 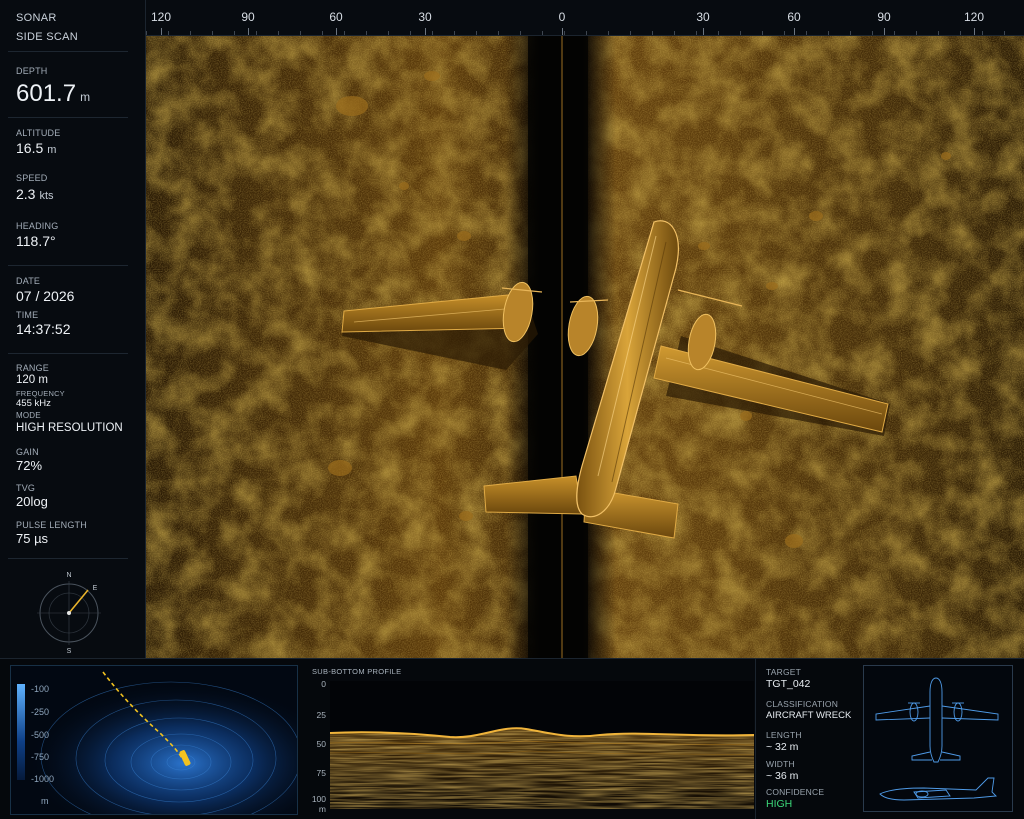 What do you see at coordinates (46, 196) in the screenshot?
I see `speed-unit: kts` at bounding box center [46, 196].